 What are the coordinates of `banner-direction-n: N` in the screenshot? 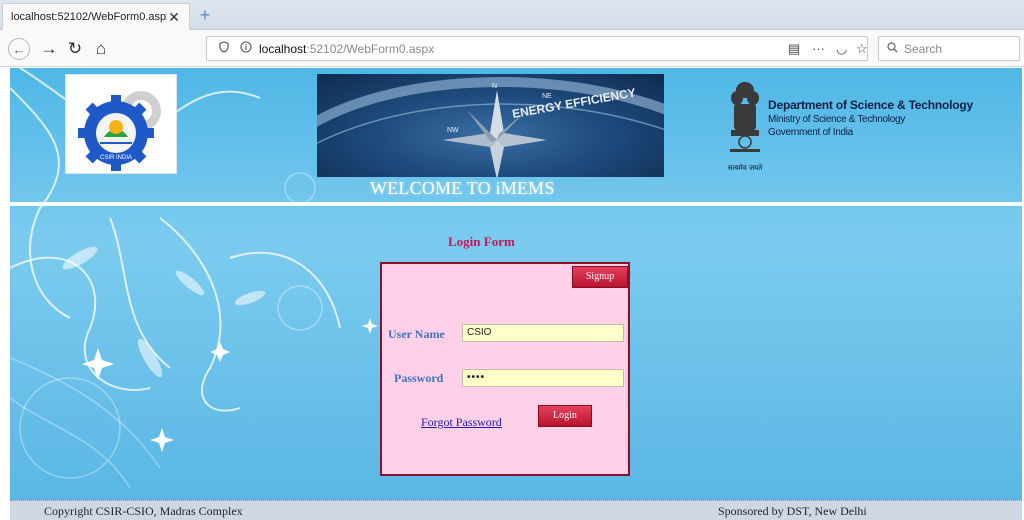 It's located at (494, 86).